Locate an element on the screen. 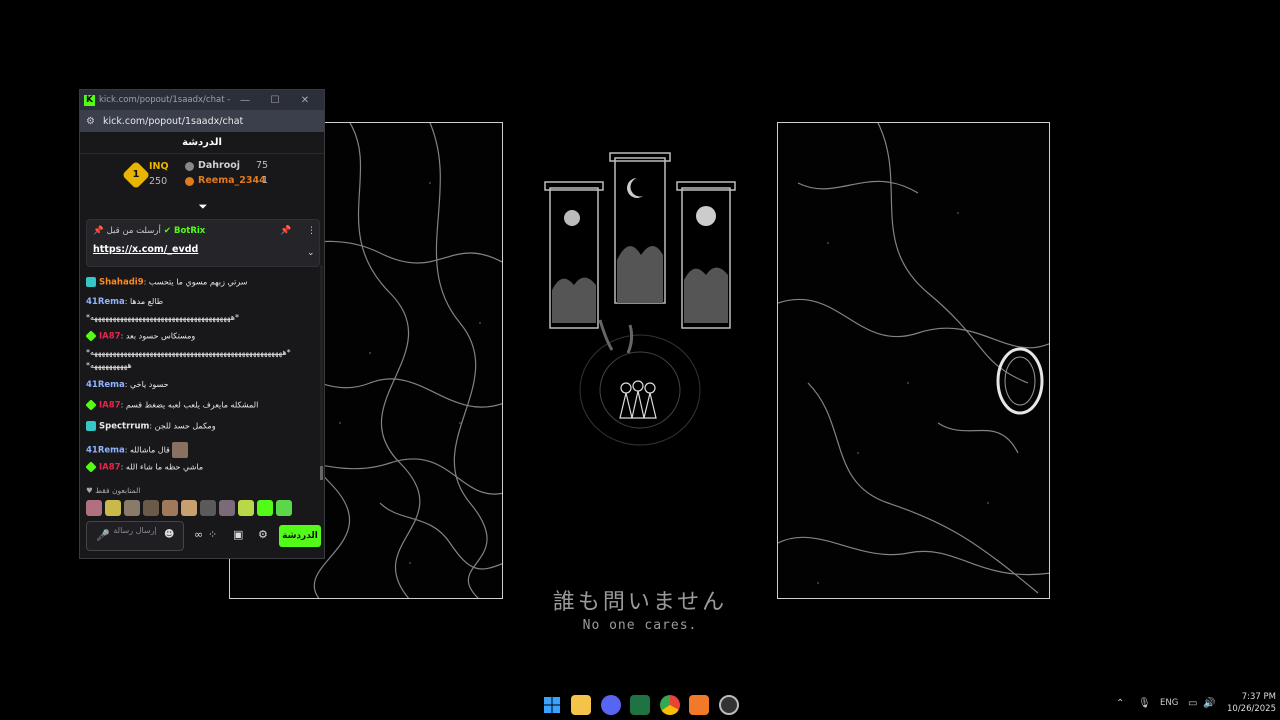 This screenshot has height=720, width=1280. chat-message: 41Rema: حسود ياخي is located at coordinates (127, 385).